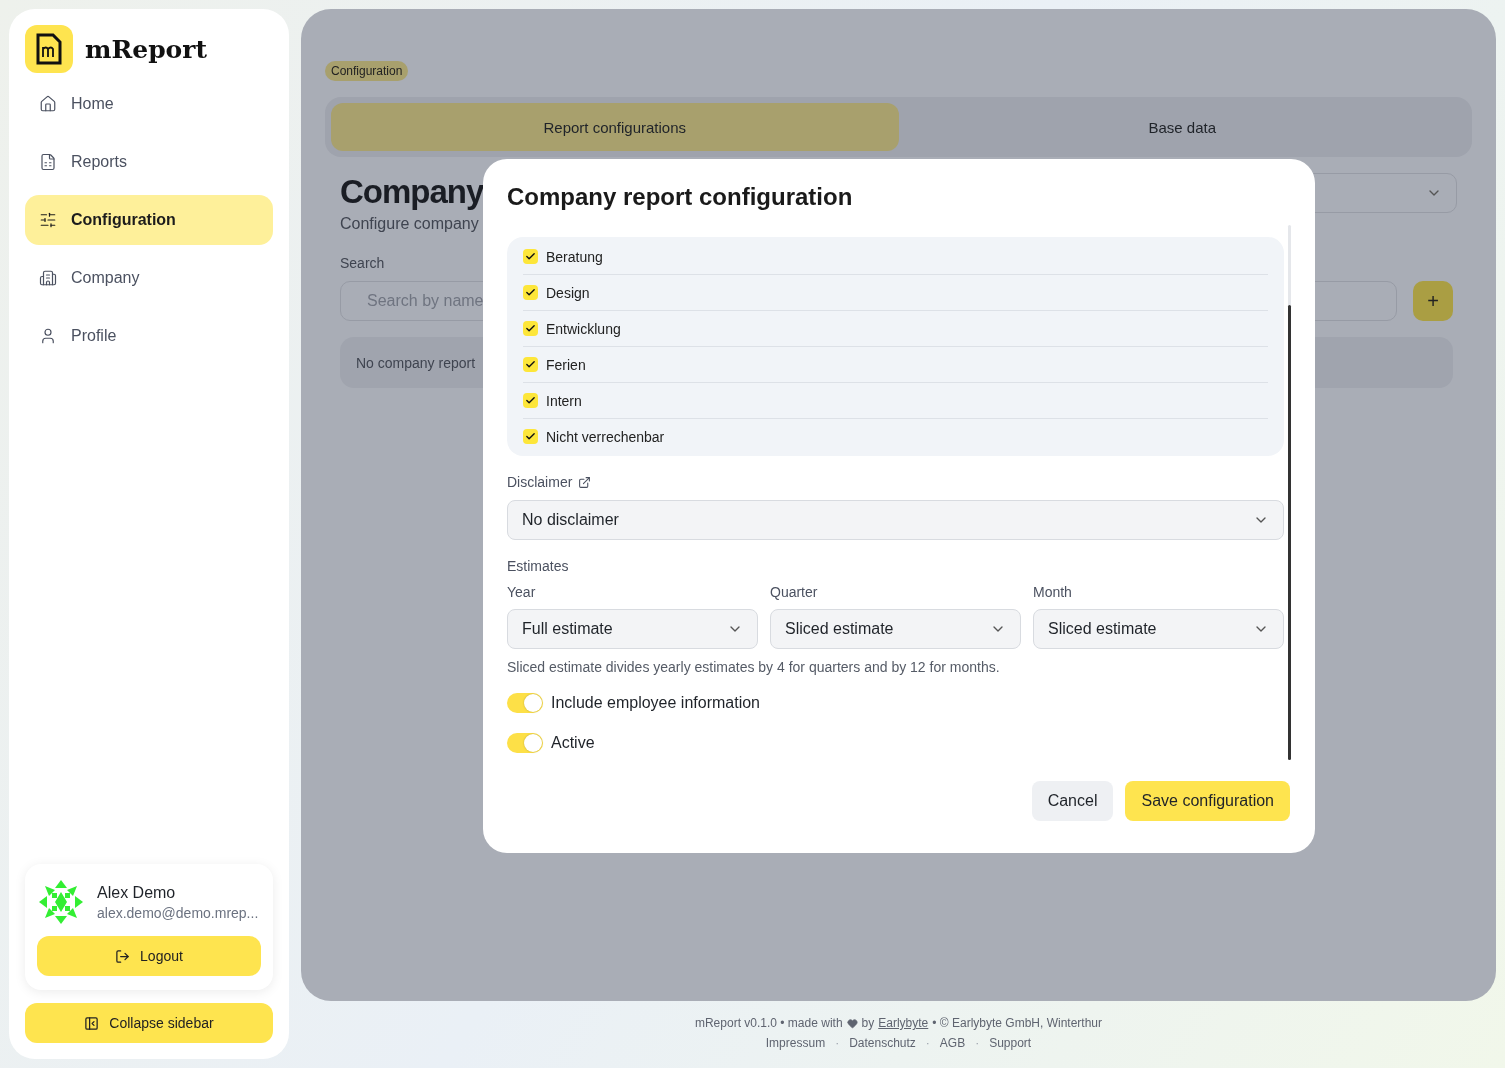 The image size is (1505, 1068). Describe the element at coordinates (1017, 1023) in the screenshot. I see `footer-text: • © Earlybyte GmbH, Winterthur` at that location.